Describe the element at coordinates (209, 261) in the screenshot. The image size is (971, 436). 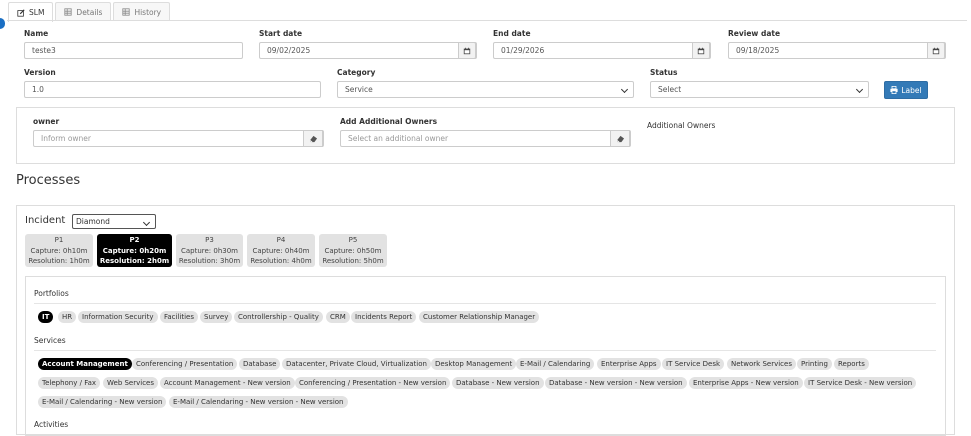
I see `priority-resolution: Resolution: 3h0m` at that location.